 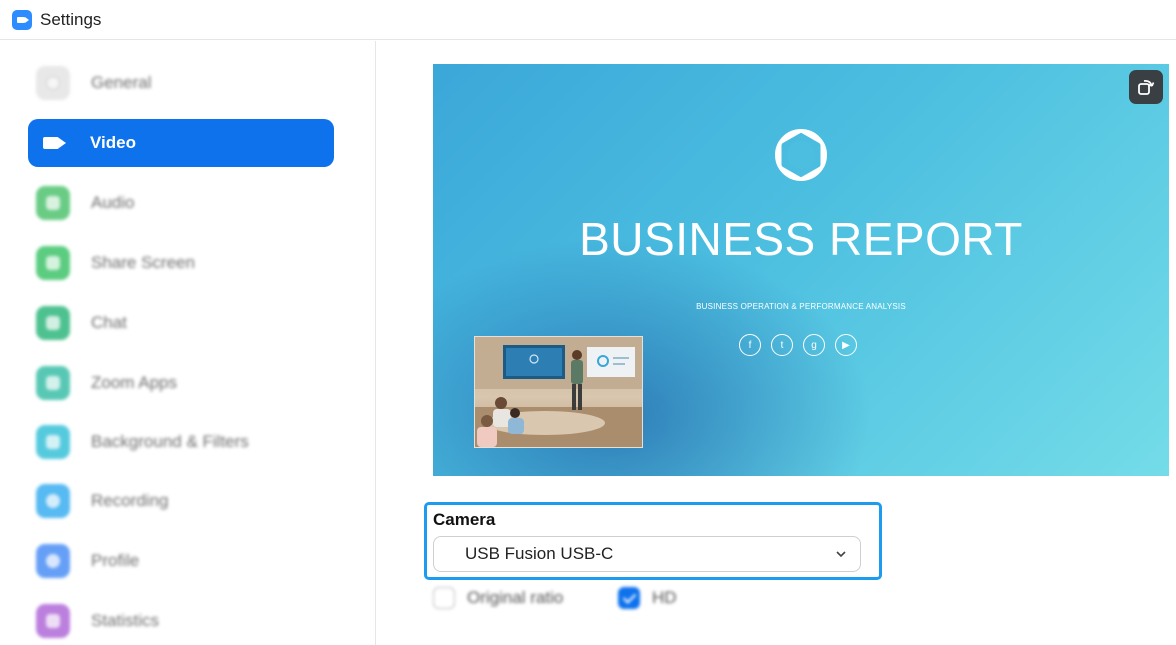 What do you see at coordinates (841, 554) in the screenshot?
I see `chevron-down-icon` at bounding box center [841, 554].